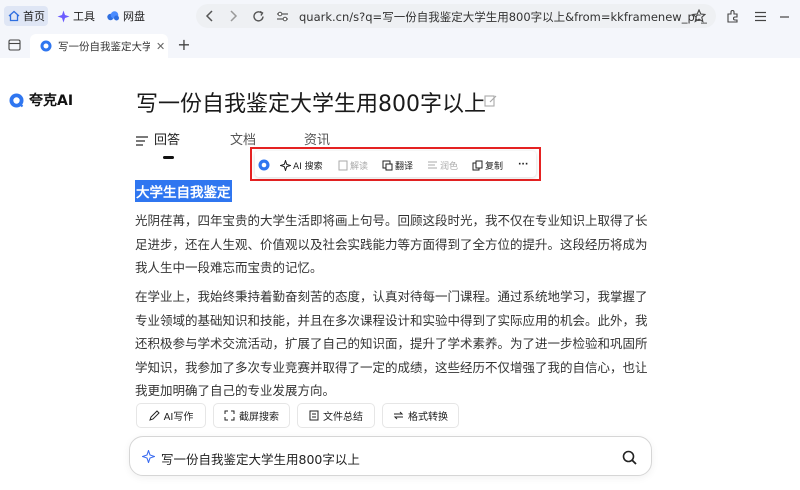  What do you see at coordinates (184, 44) in the screenshot?
I see `new-tab-icon: +` at bounding box center [184, 44].